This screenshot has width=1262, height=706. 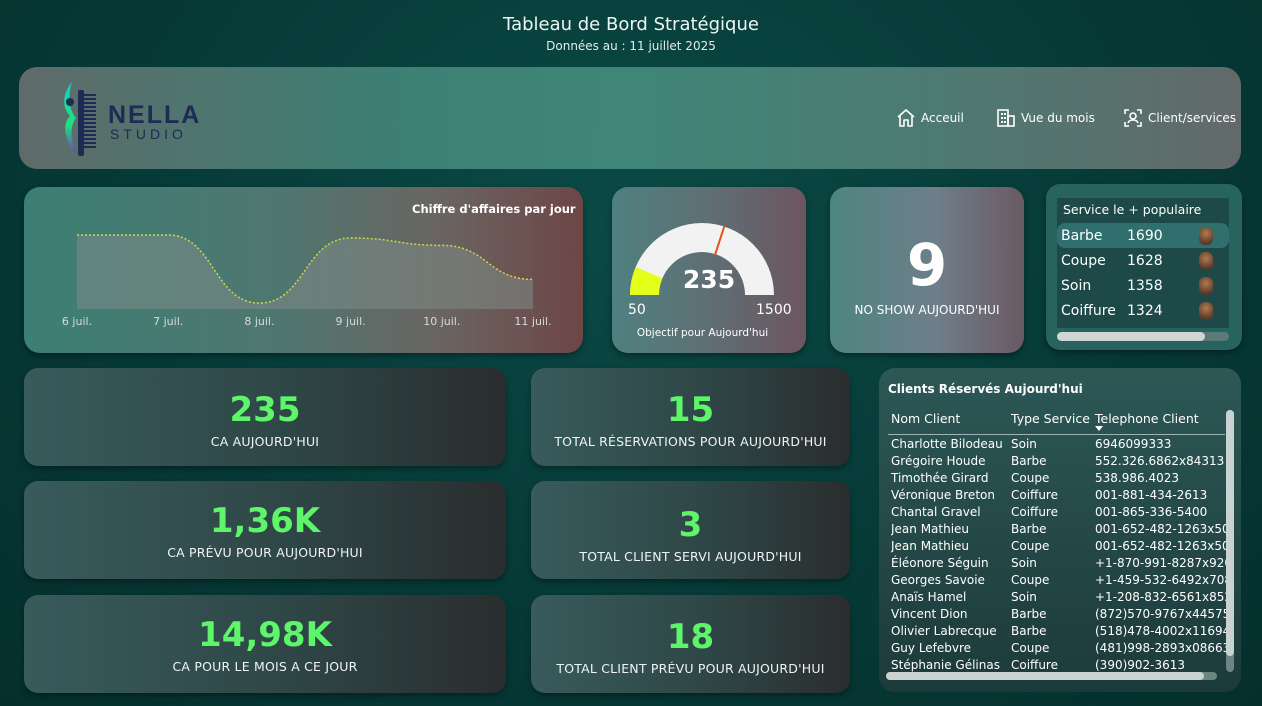 I want to click on kpi-ca-today: 235 CA AUJOURD'HUI, so click(x=265, y=417).